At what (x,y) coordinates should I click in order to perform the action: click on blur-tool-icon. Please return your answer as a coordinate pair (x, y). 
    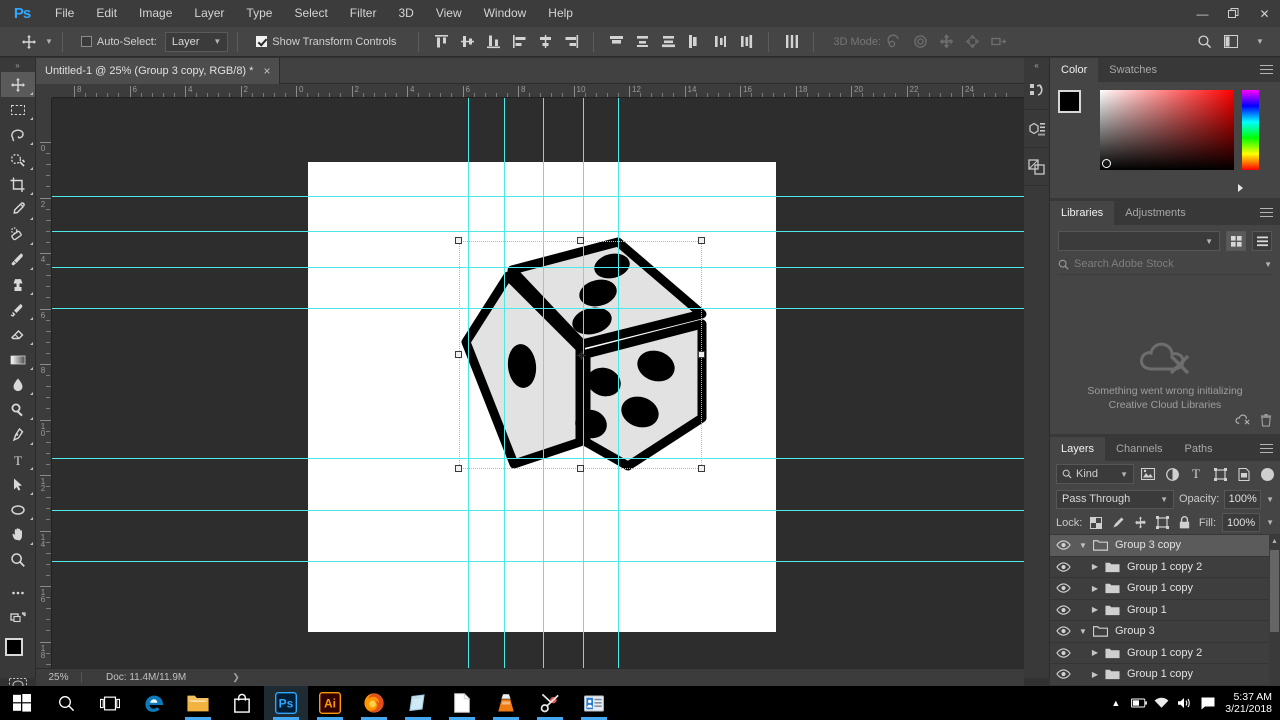
    Looking at the image, I should click on (18, 384).